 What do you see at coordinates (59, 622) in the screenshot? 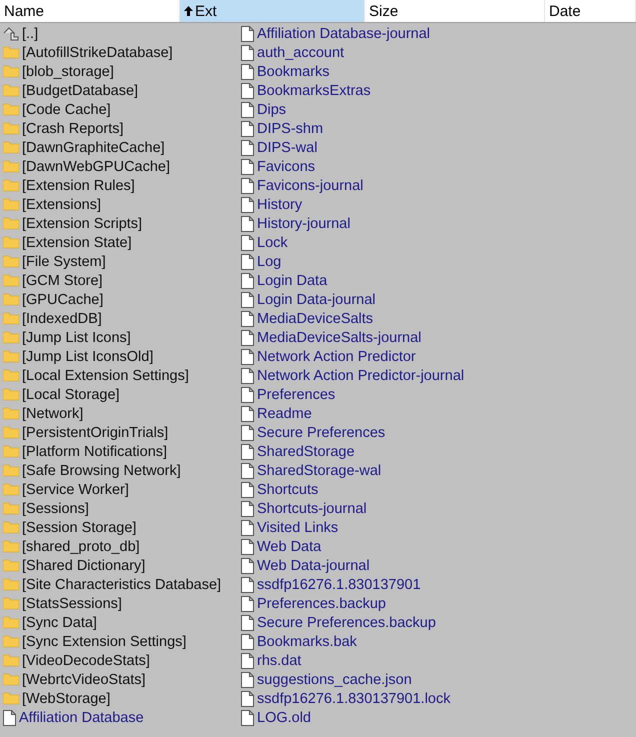
I see `folder-name: [Sync Data]` at bounding box center [59, 622].